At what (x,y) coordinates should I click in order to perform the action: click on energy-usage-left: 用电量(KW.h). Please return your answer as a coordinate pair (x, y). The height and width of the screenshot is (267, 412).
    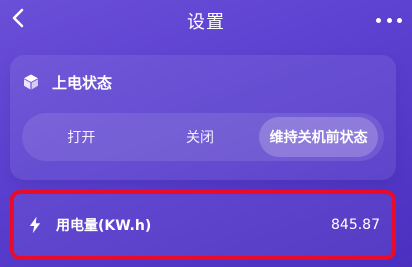
    Looking at the image, I should click on (88, 225).